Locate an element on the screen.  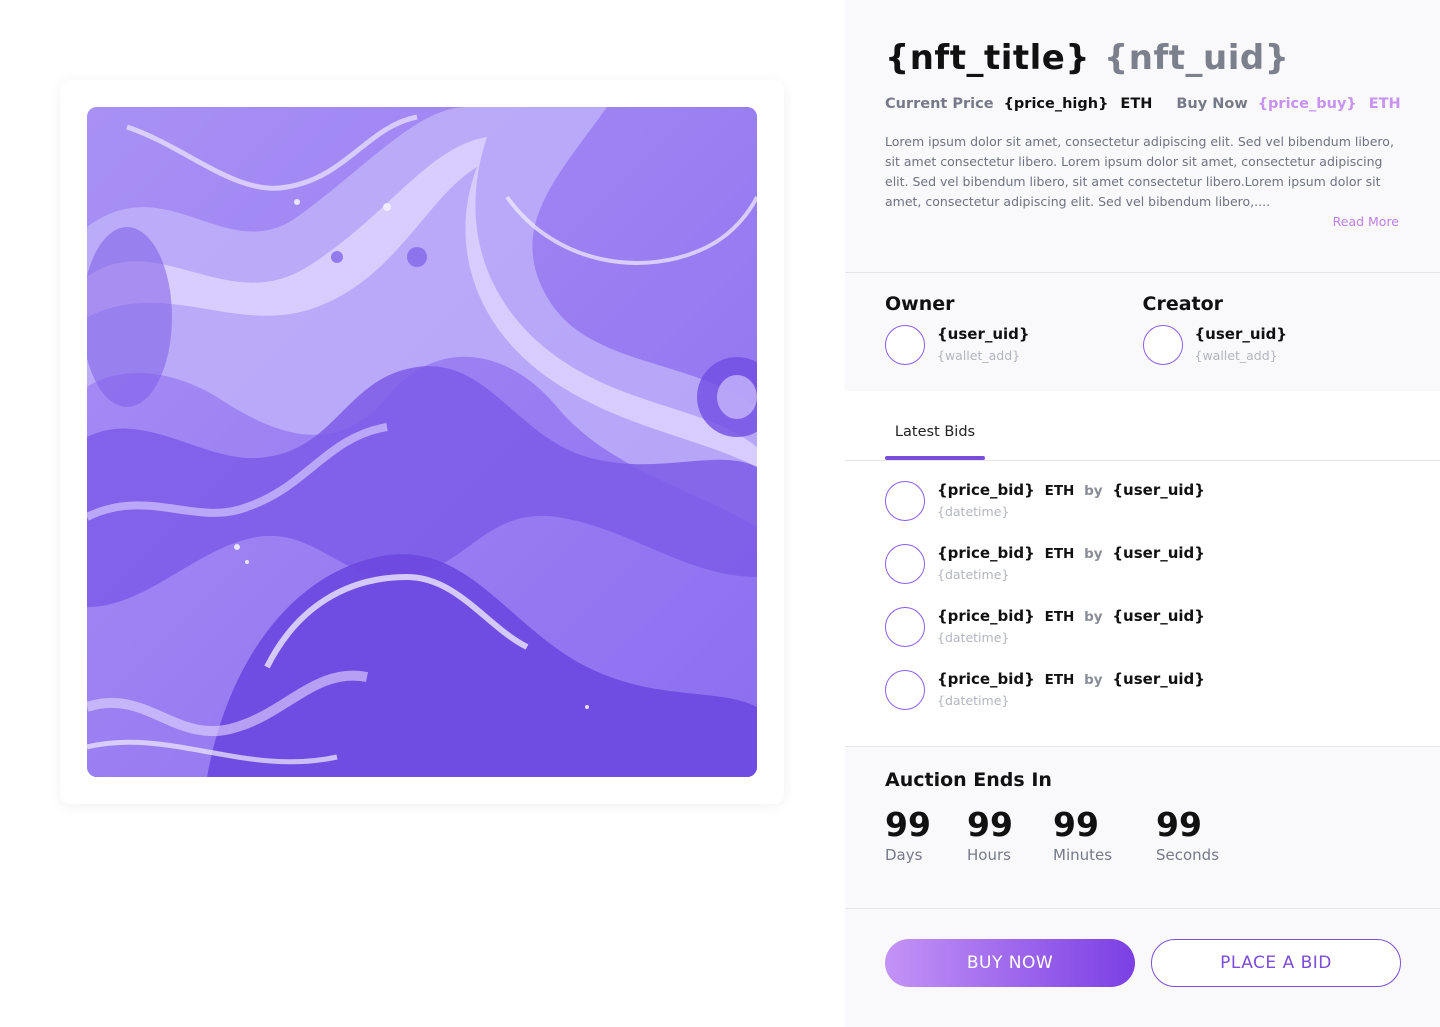
creator-block: Creator {user_uid} {wallet_add} is located at coordinates (1271, 342).